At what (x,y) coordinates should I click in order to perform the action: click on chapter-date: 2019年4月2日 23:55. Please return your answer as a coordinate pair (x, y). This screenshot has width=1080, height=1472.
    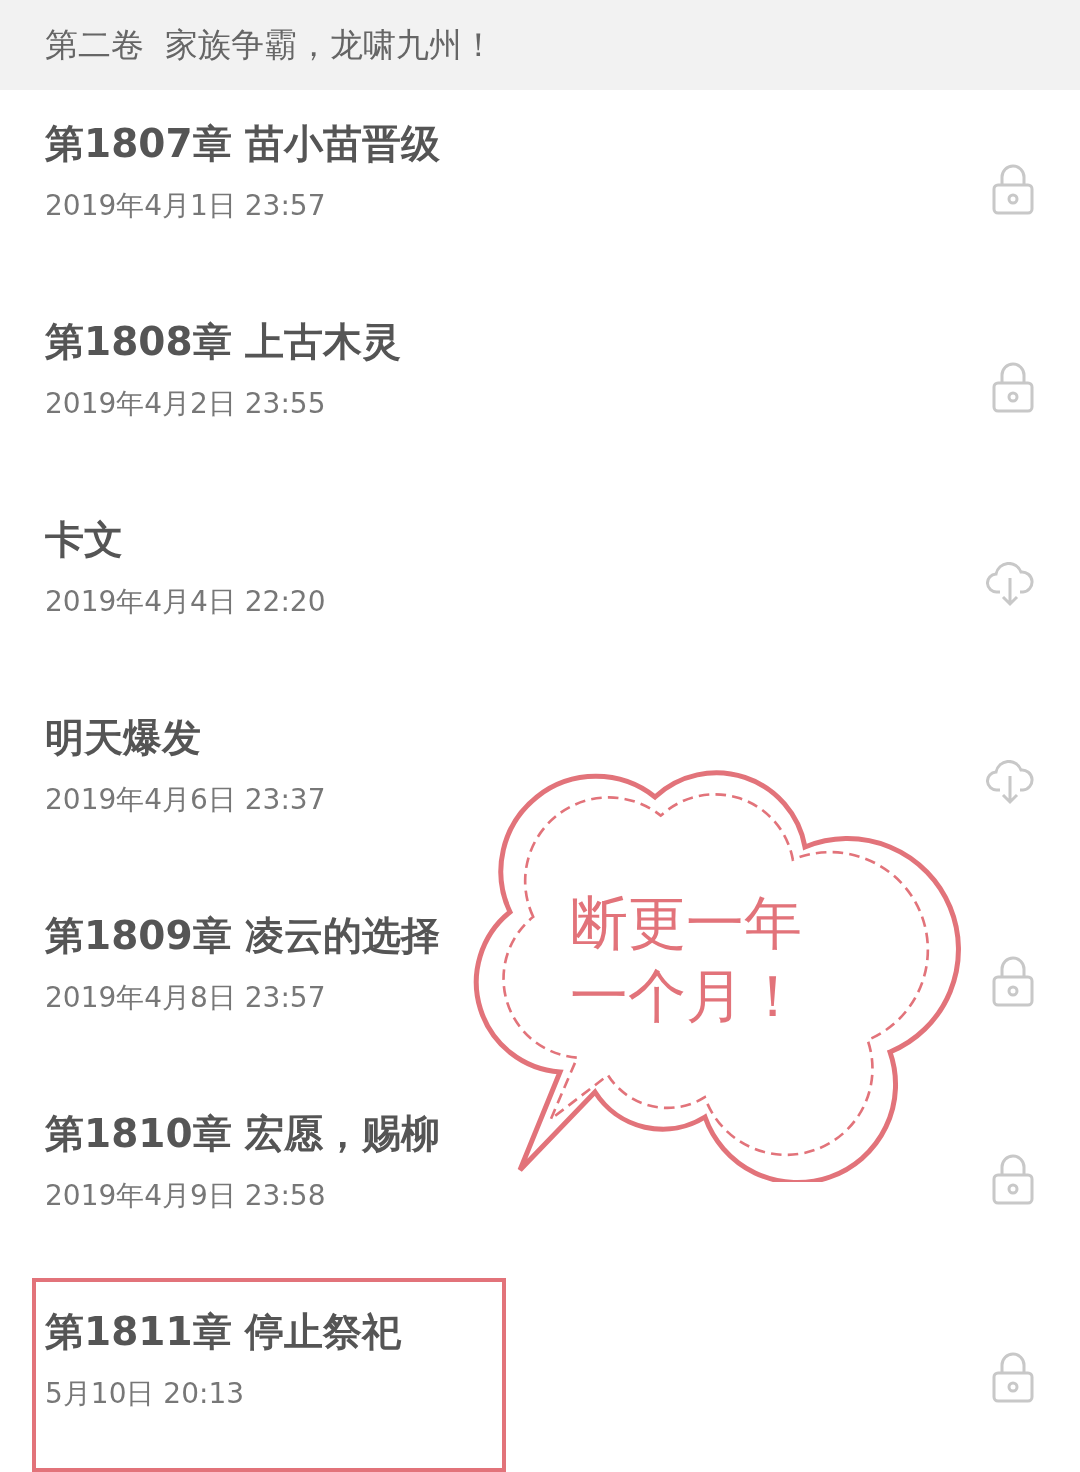
    Looking at the image, I should click on (186, 404).